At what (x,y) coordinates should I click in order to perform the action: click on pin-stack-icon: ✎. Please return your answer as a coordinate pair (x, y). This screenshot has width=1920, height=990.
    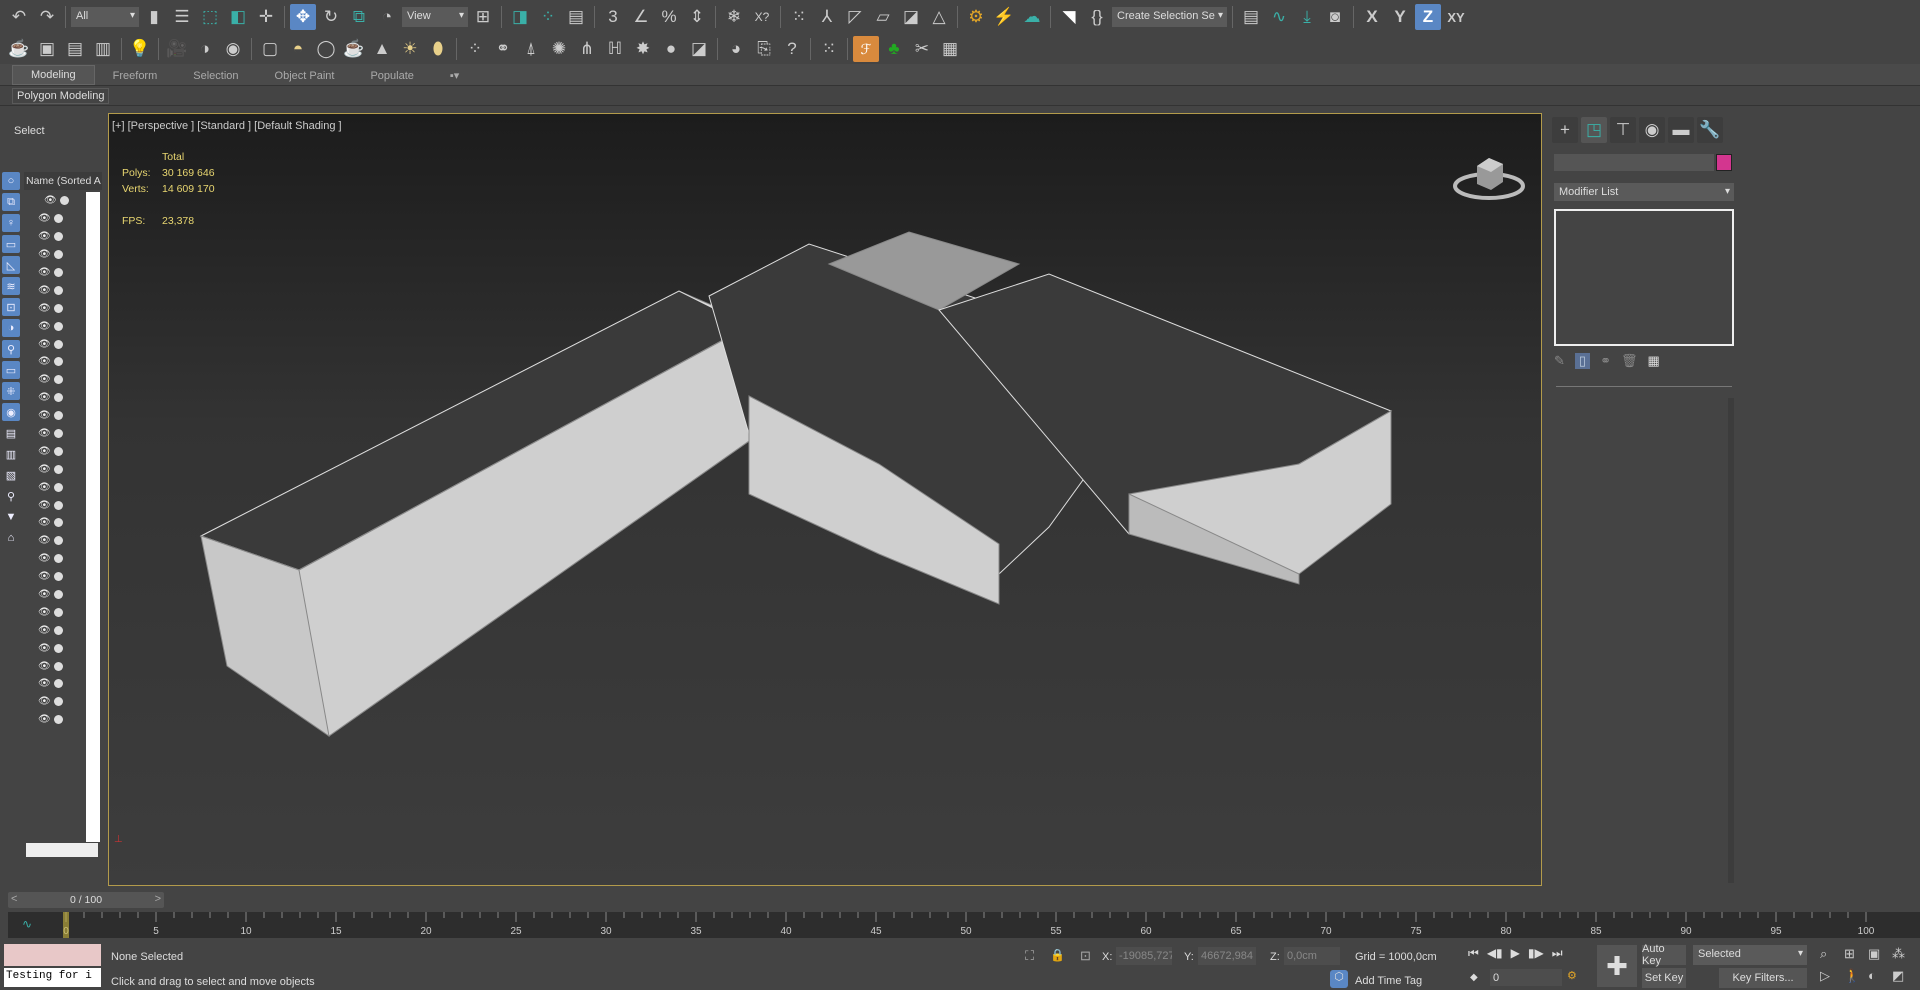
    Looking at the image, I should click on (1559, 361).